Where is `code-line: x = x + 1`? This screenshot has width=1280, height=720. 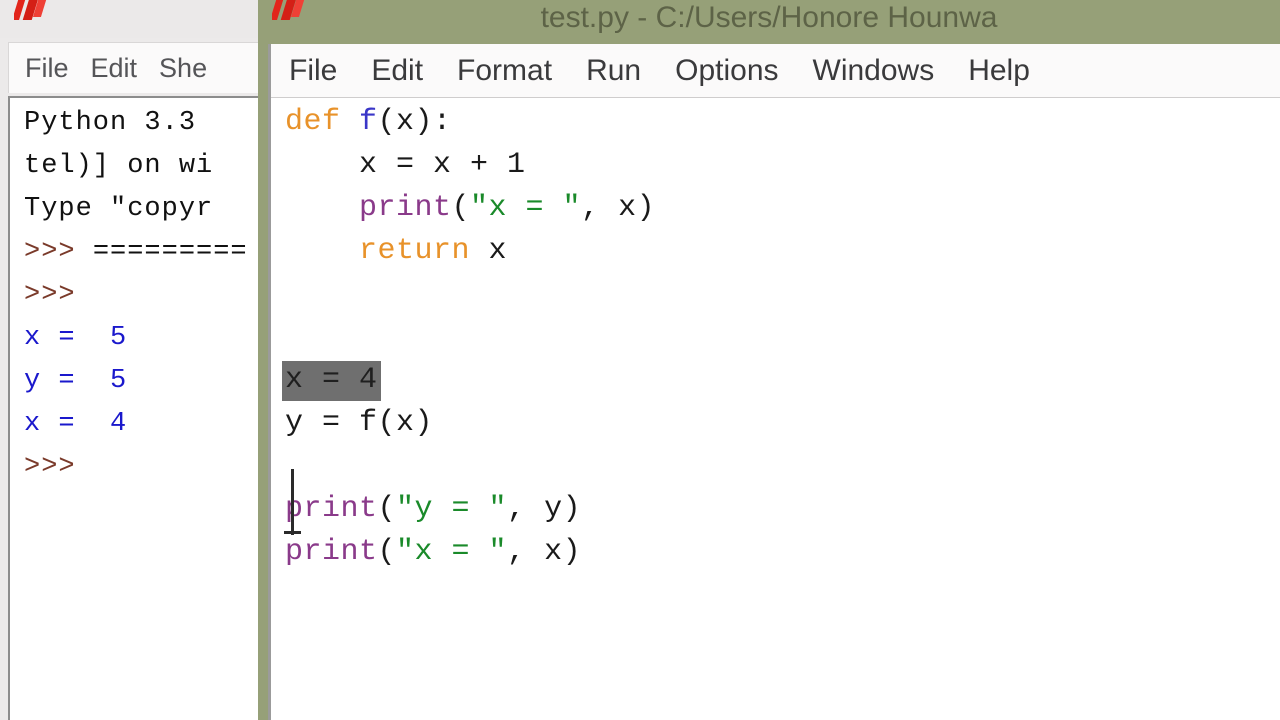
code-line: x = x + 1 is located at coordinates (470, 165).